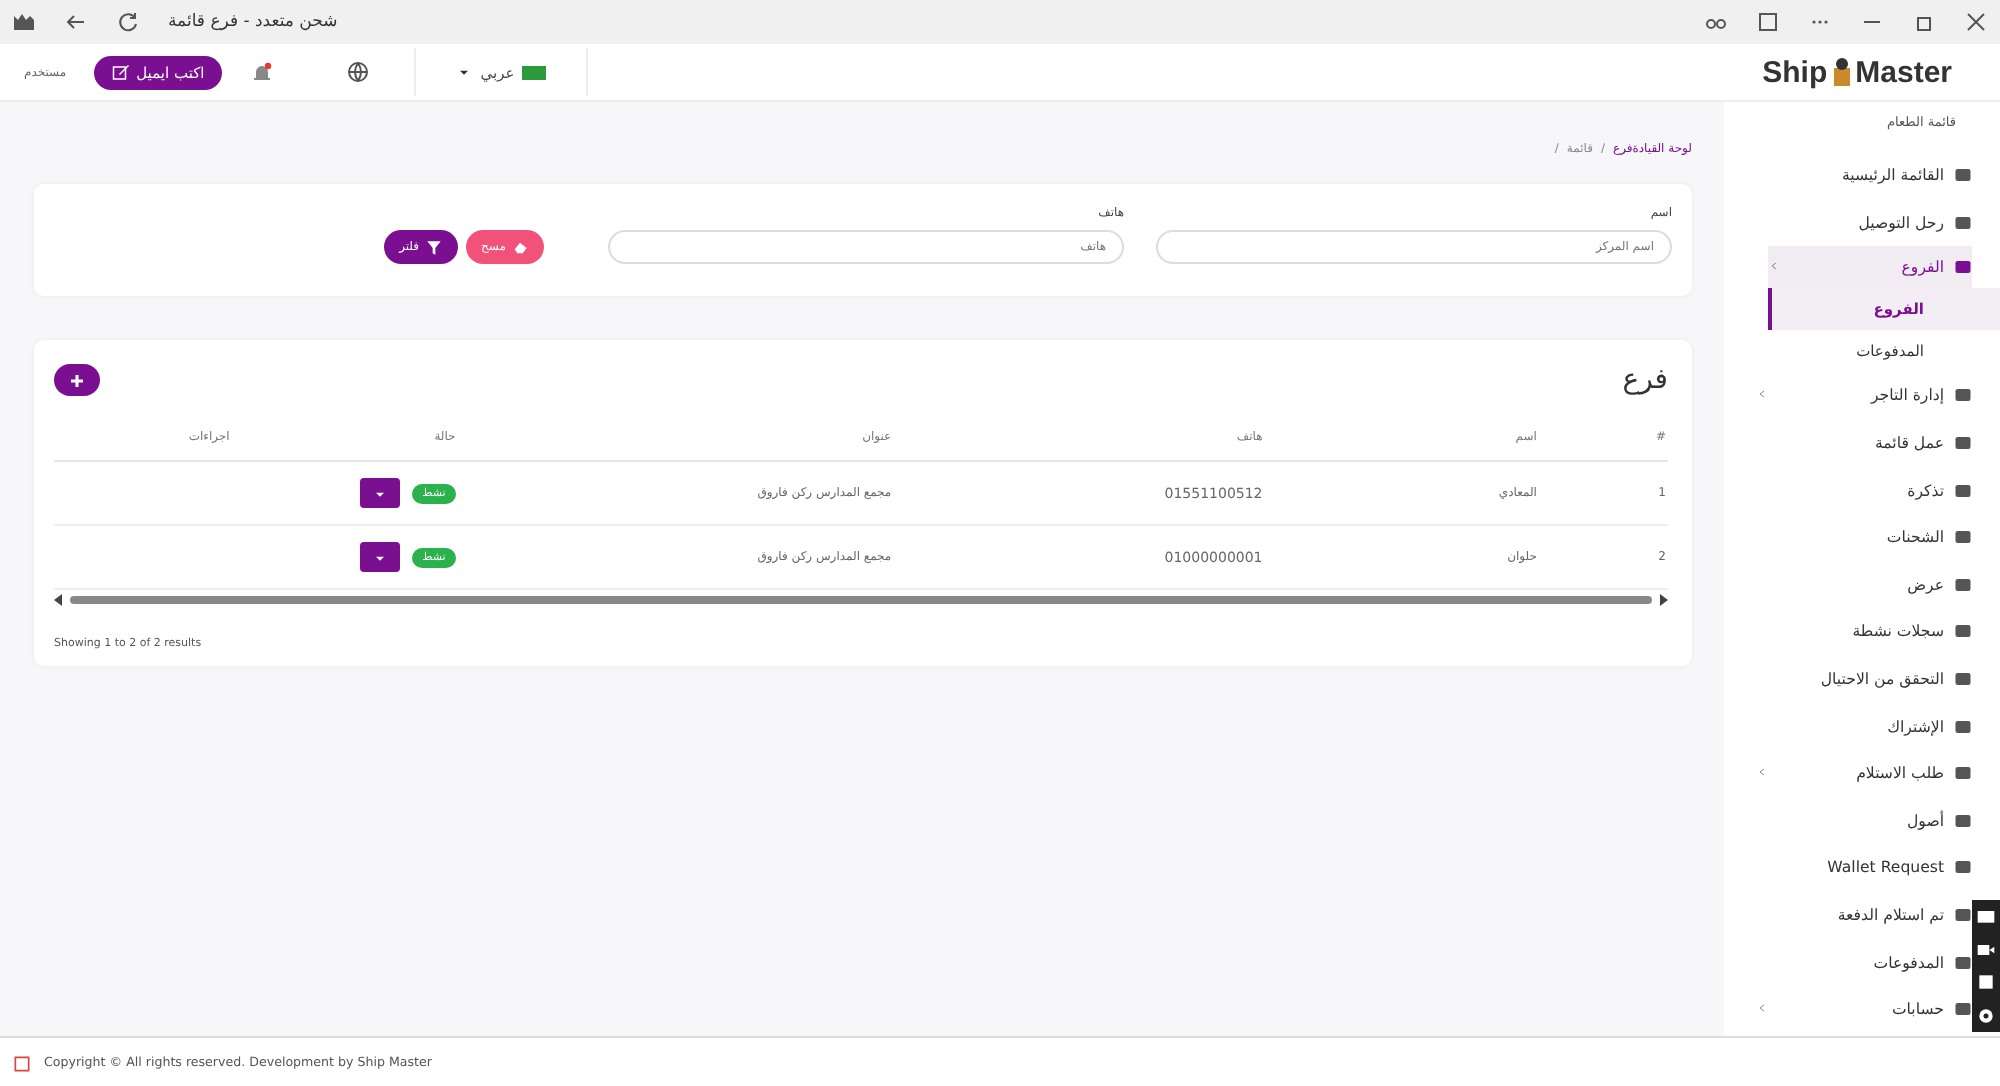 This screenshot has width=2000, height=1086. What do you see at coordinates (22, 1063) in the screenshot?
I see `logo-icon` at bounding box center [22, 1063].